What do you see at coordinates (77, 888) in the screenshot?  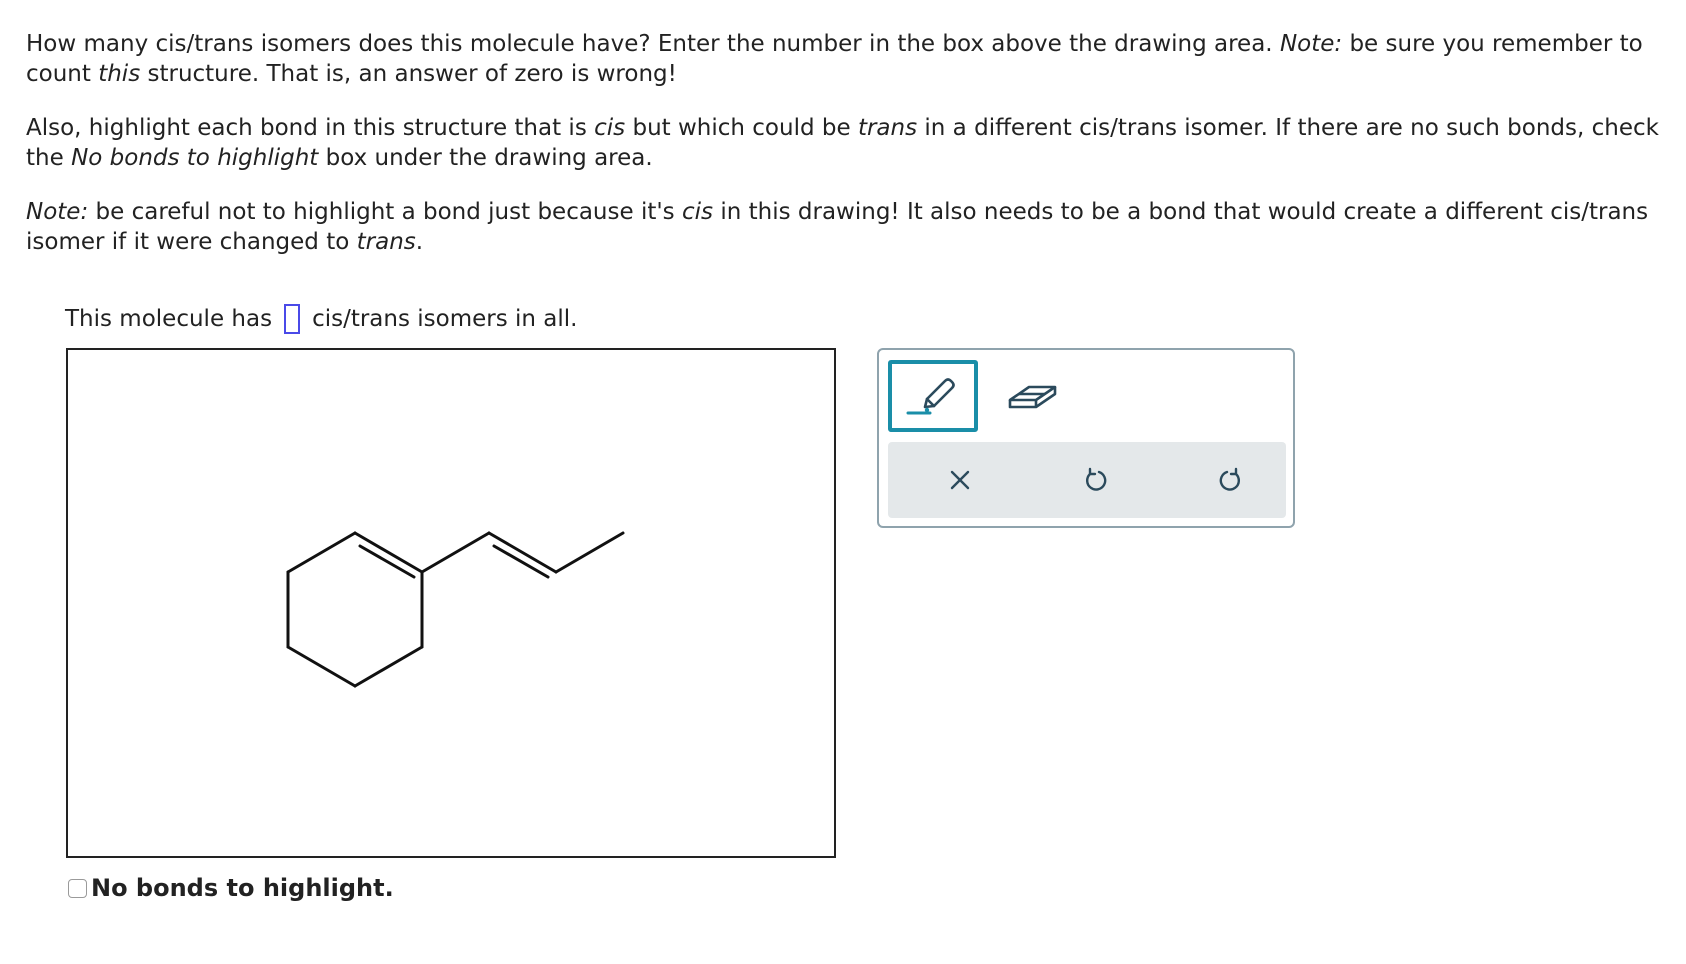 I see `no-bonds-checkbox` at bounding box center [77, 888].